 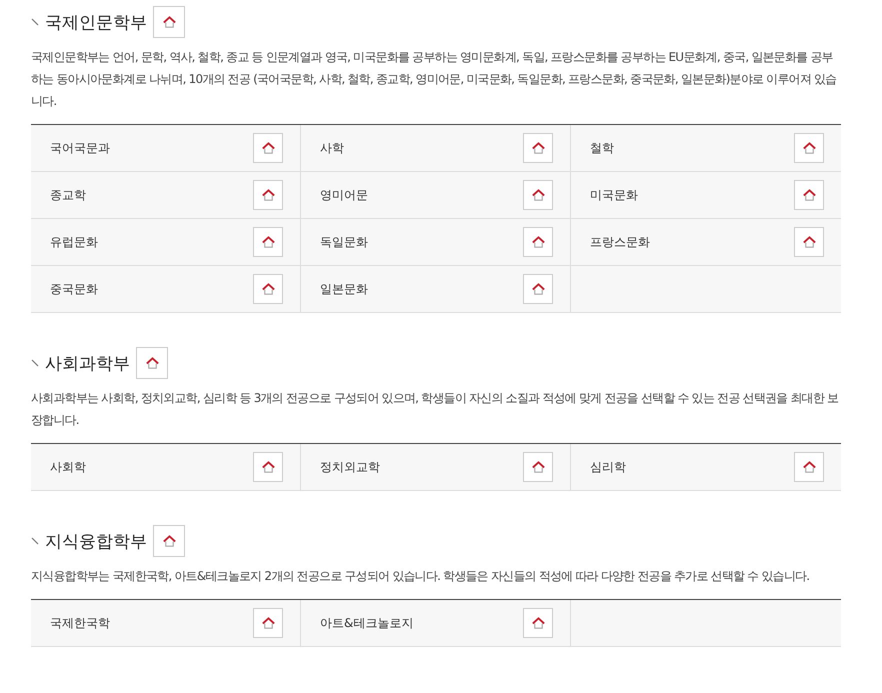 What do you see at coordinates (434, 79) in the screenshot?
I see `section-description: 국제인문학부는 언어, 문학, 역사, 철학, 종교 등 인문계열과 영국, 미국문화를 공부하는 영미문화계, 독일, 프랑스문화를 공부하는 EU문화계, 중국, 일본문화를 공부하는 동아시아문화계로 나뉘며, 10개의 전공 (국어국문학, 사학, 철학, 종교학, 영미어문, 미국문화, 독일문화, 프랑스문화, 중국문화, 일본문화)분야로 이루어져 있습니다.` at bounding box center [434, 79].